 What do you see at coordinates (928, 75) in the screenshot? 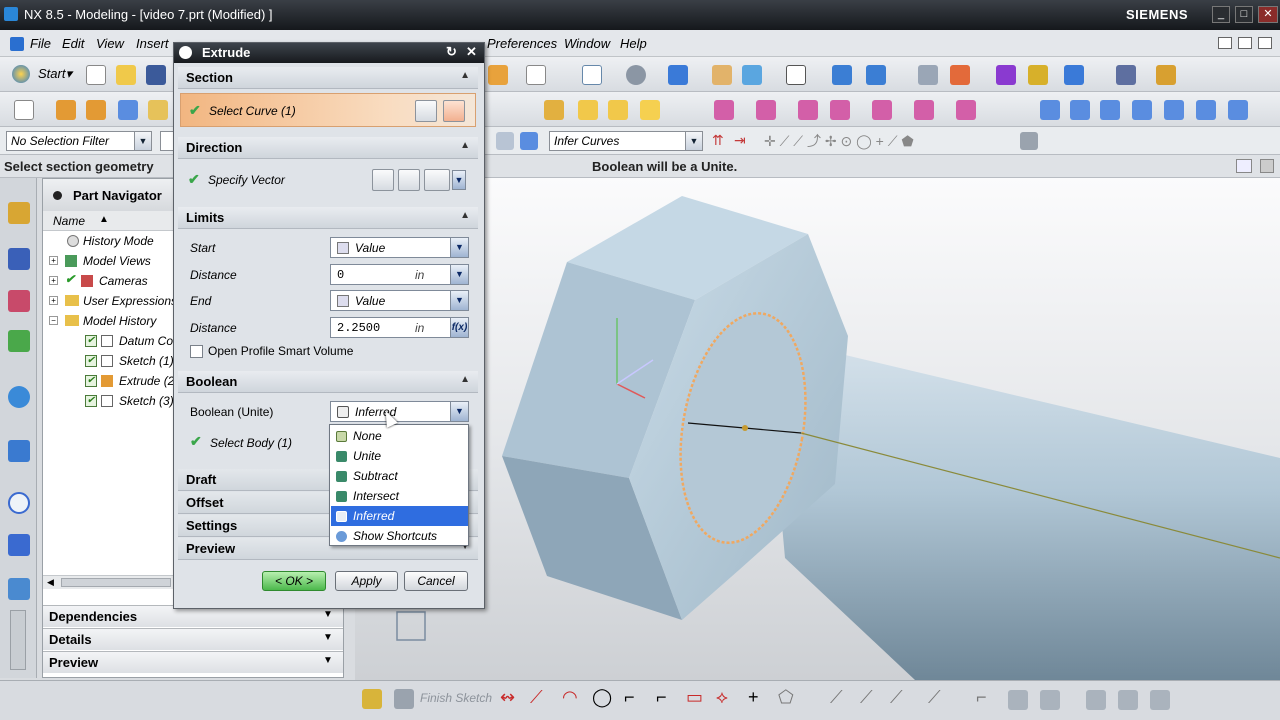
I see `table-icon` at bounding box center [928, 75].